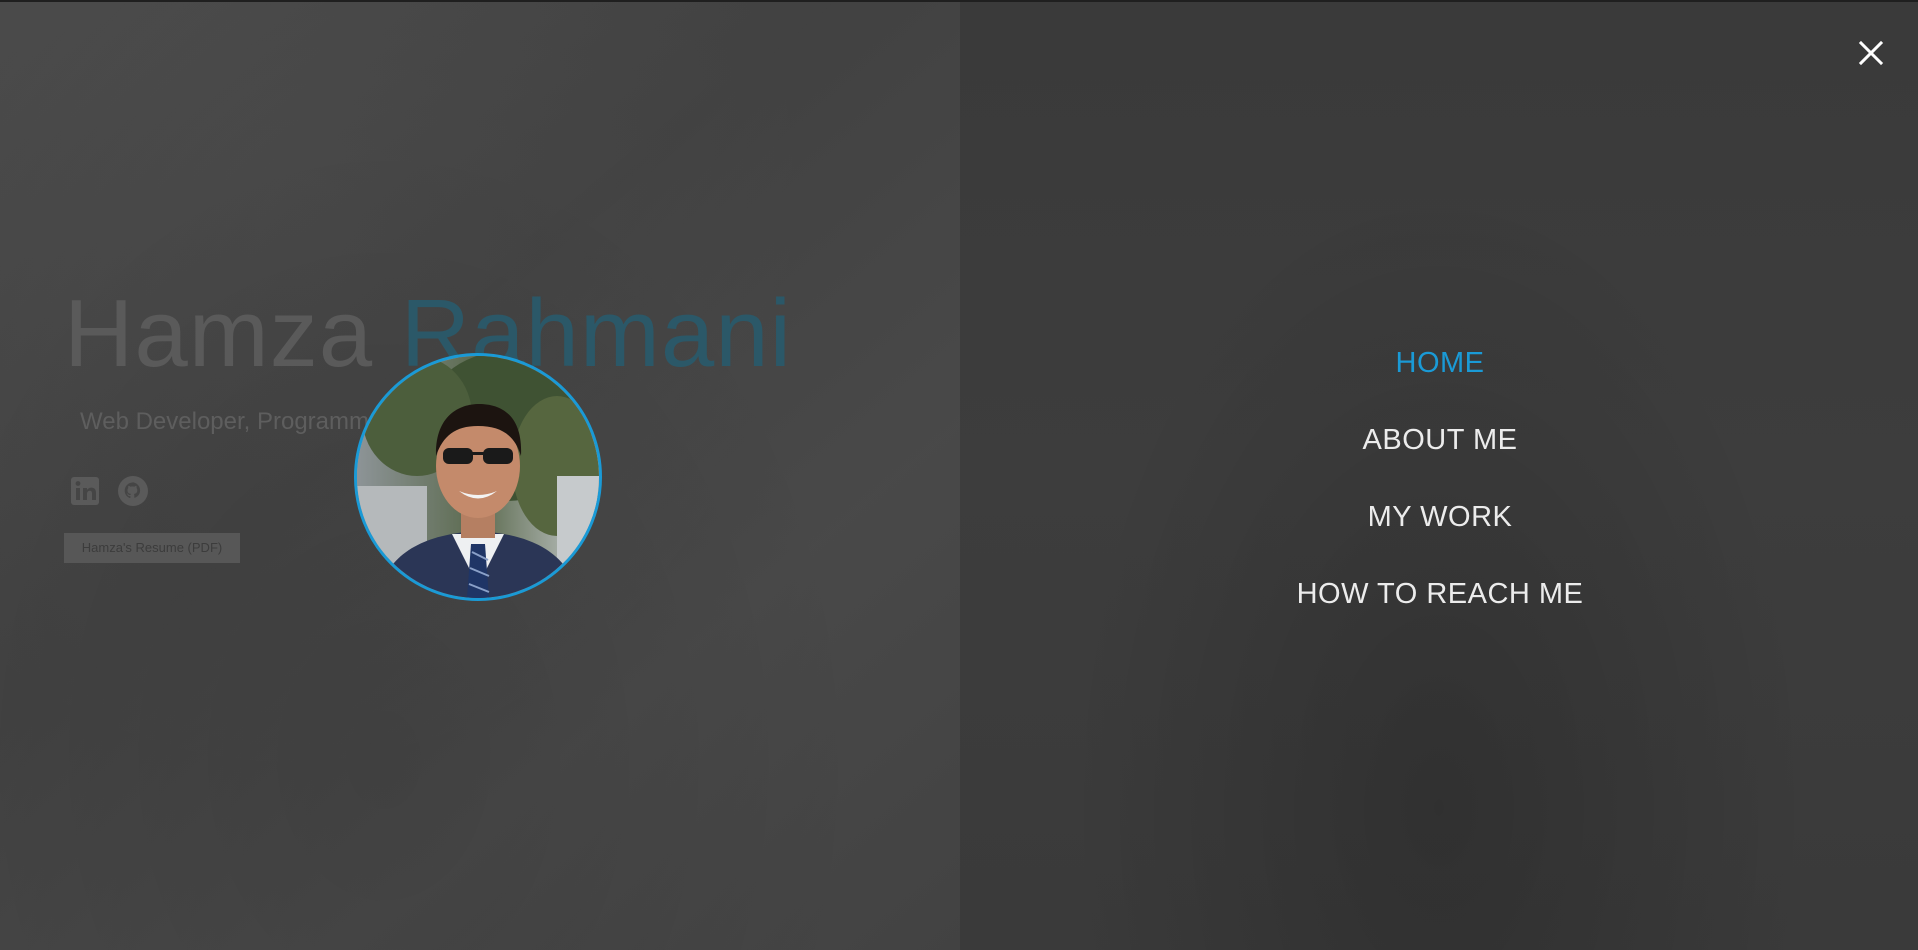 The height and width of the screenshot is (950, 1918). I want to click on overlay-nav-menu: HOME ABOUT ME MY WORK HOW TO REACH ME, so click(1440, 494).